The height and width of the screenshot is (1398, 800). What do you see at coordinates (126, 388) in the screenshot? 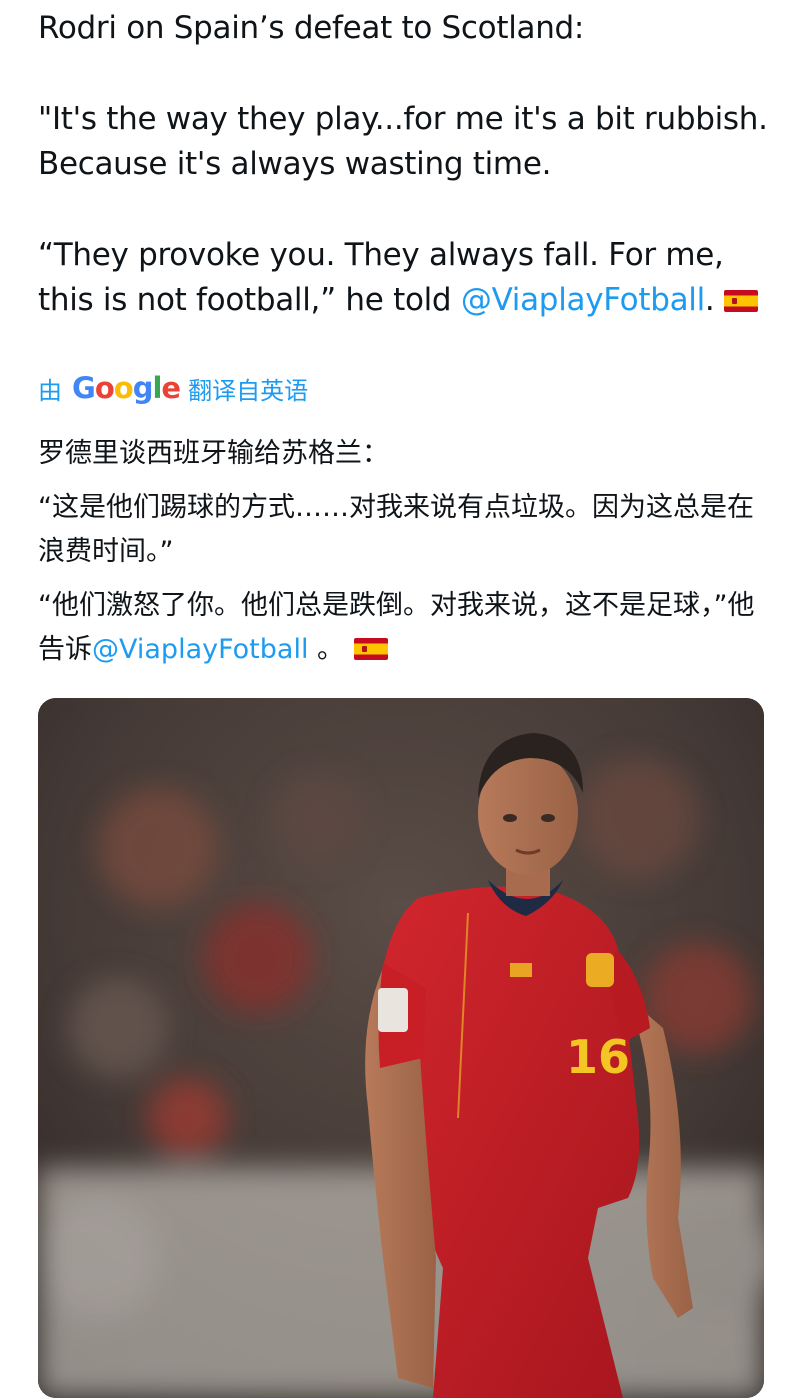
I see `google-logo: Google` at bounding box center [126, 388].